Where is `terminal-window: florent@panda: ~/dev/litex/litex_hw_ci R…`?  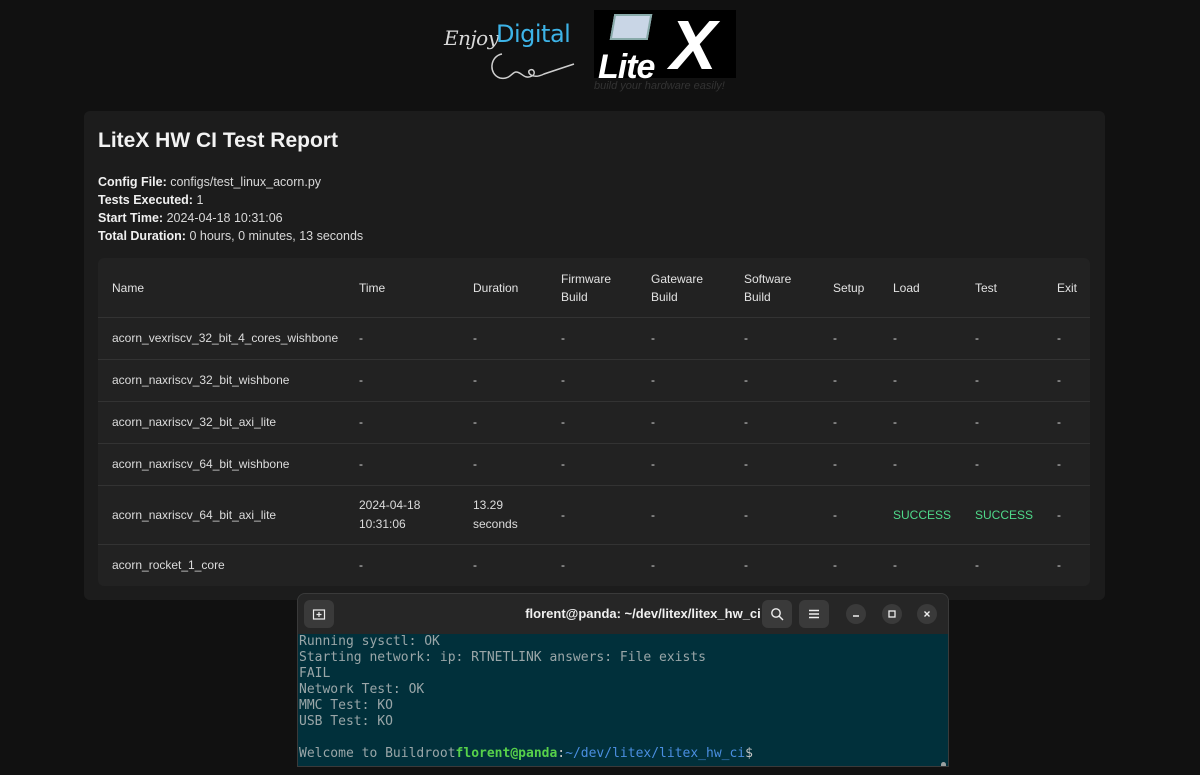 terminal-window: florent@panda: ~/dev/litex/litex_hw_ci R… is located at coordinates (623, 680).